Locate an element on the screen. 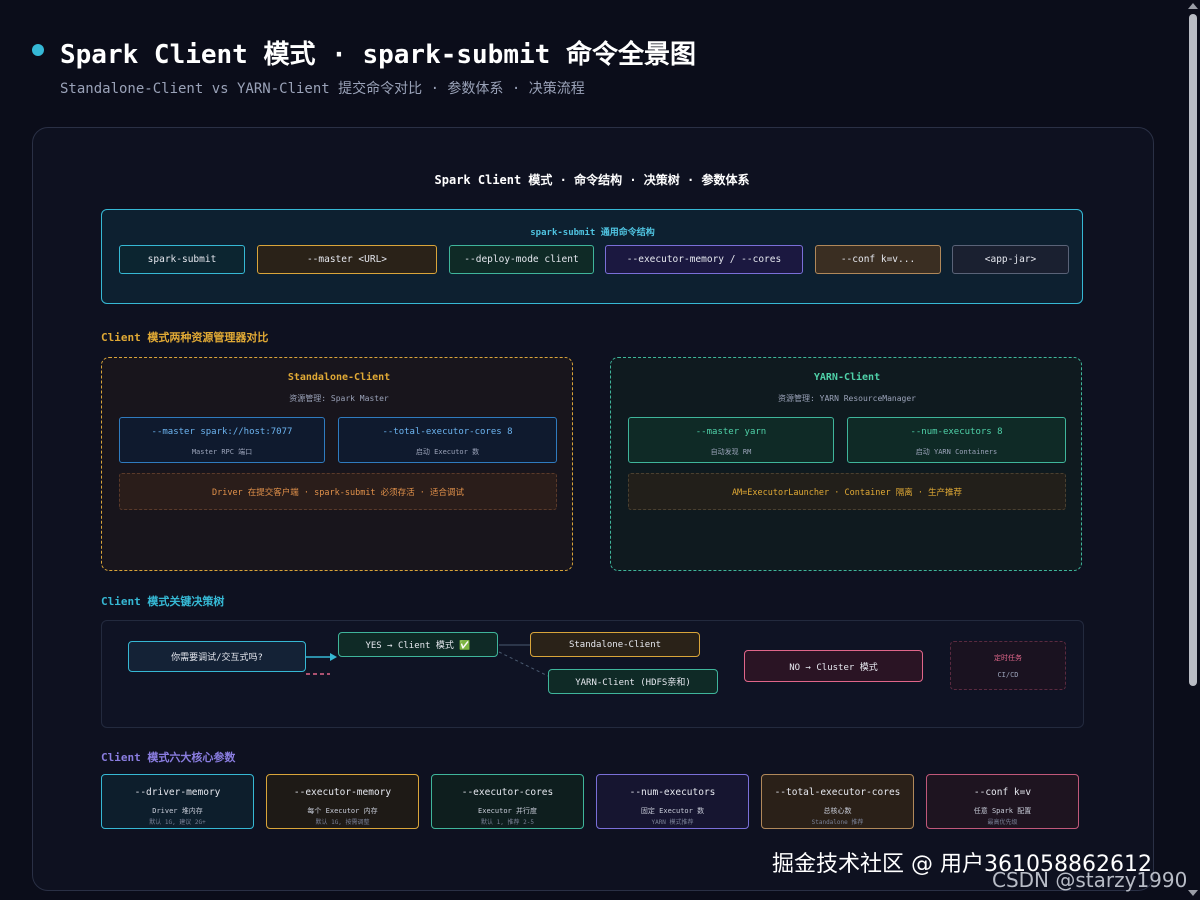 The width and height of the screenshot is (1200, 900). core-param-desc: 总核心数 is located at coordinates (837, 811).